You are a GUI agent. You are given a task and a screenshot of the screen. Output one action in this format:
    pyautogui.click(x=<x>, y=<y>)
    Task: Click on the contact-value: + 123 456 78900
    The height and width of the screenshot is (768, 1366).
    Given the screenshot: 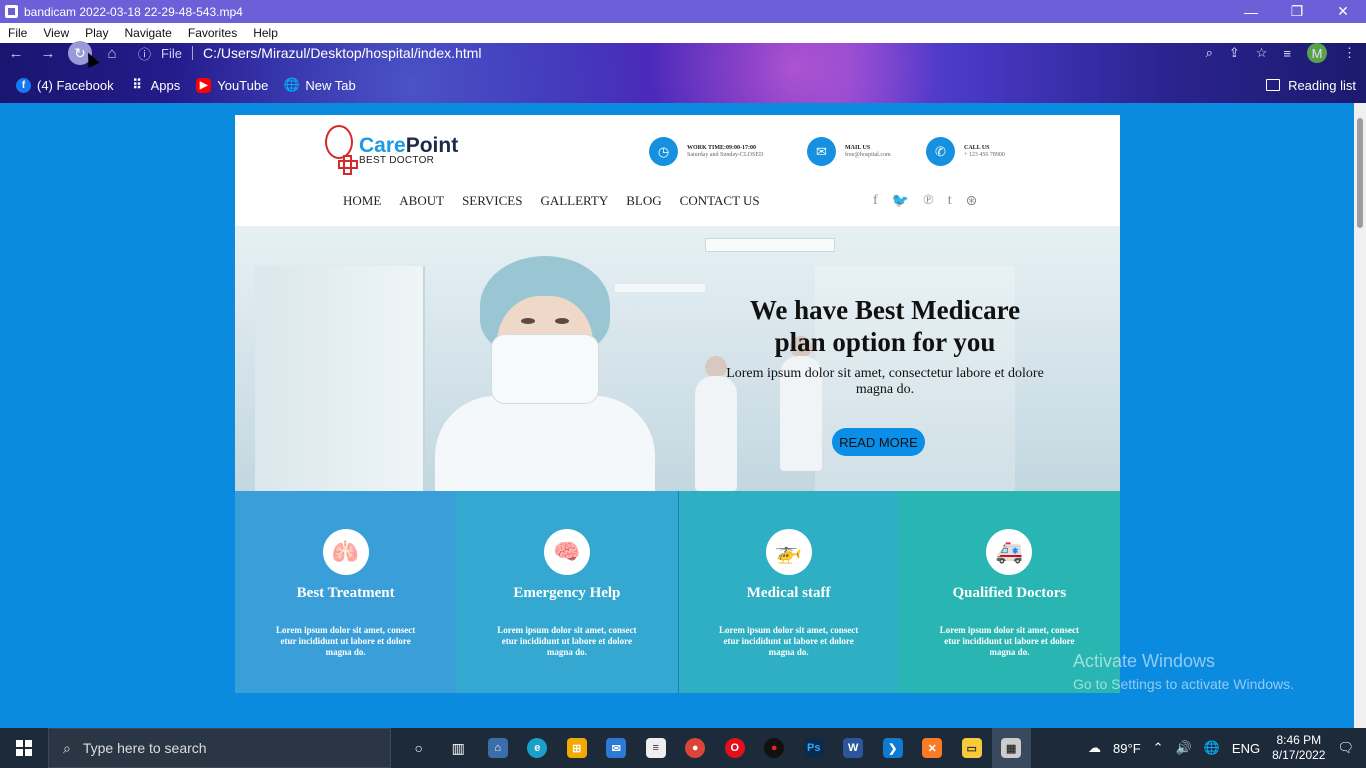 What is the action you would take?
    pyautogui.click(x=984, y=155)
    